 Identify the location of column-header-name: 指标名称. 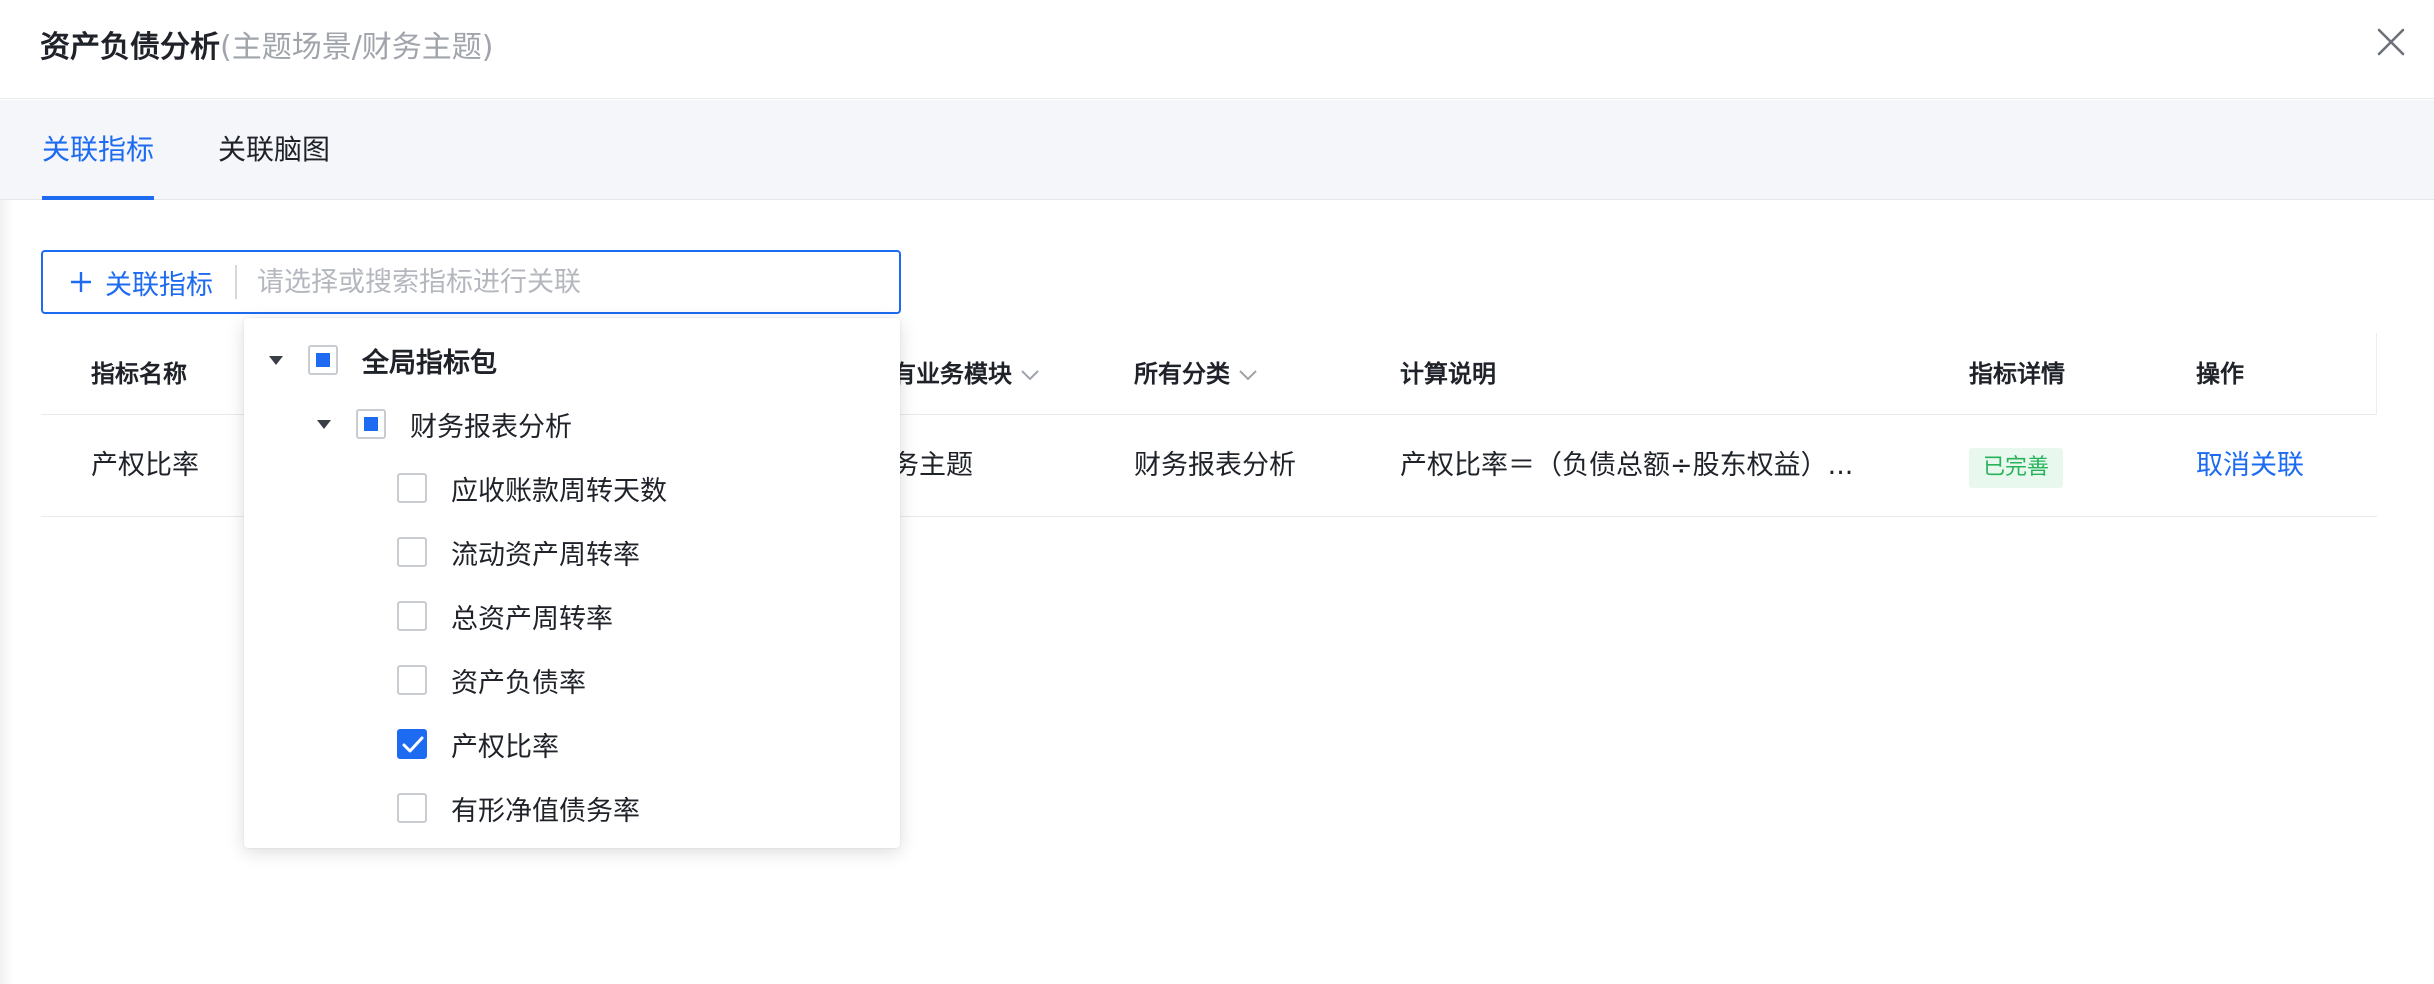
(139, 374).